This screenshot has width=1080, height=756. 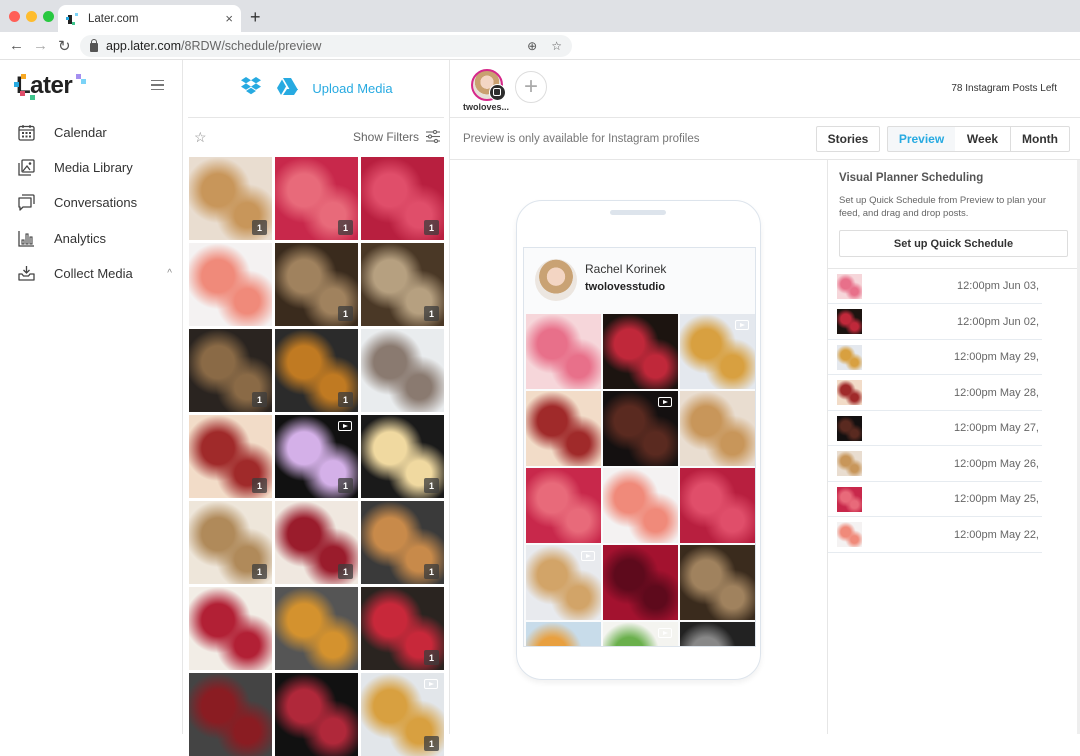 What do you see at coordinates (144, 46) in the screenshot?
I see `url-host: app.later.com` at bounding box center [144, 46].